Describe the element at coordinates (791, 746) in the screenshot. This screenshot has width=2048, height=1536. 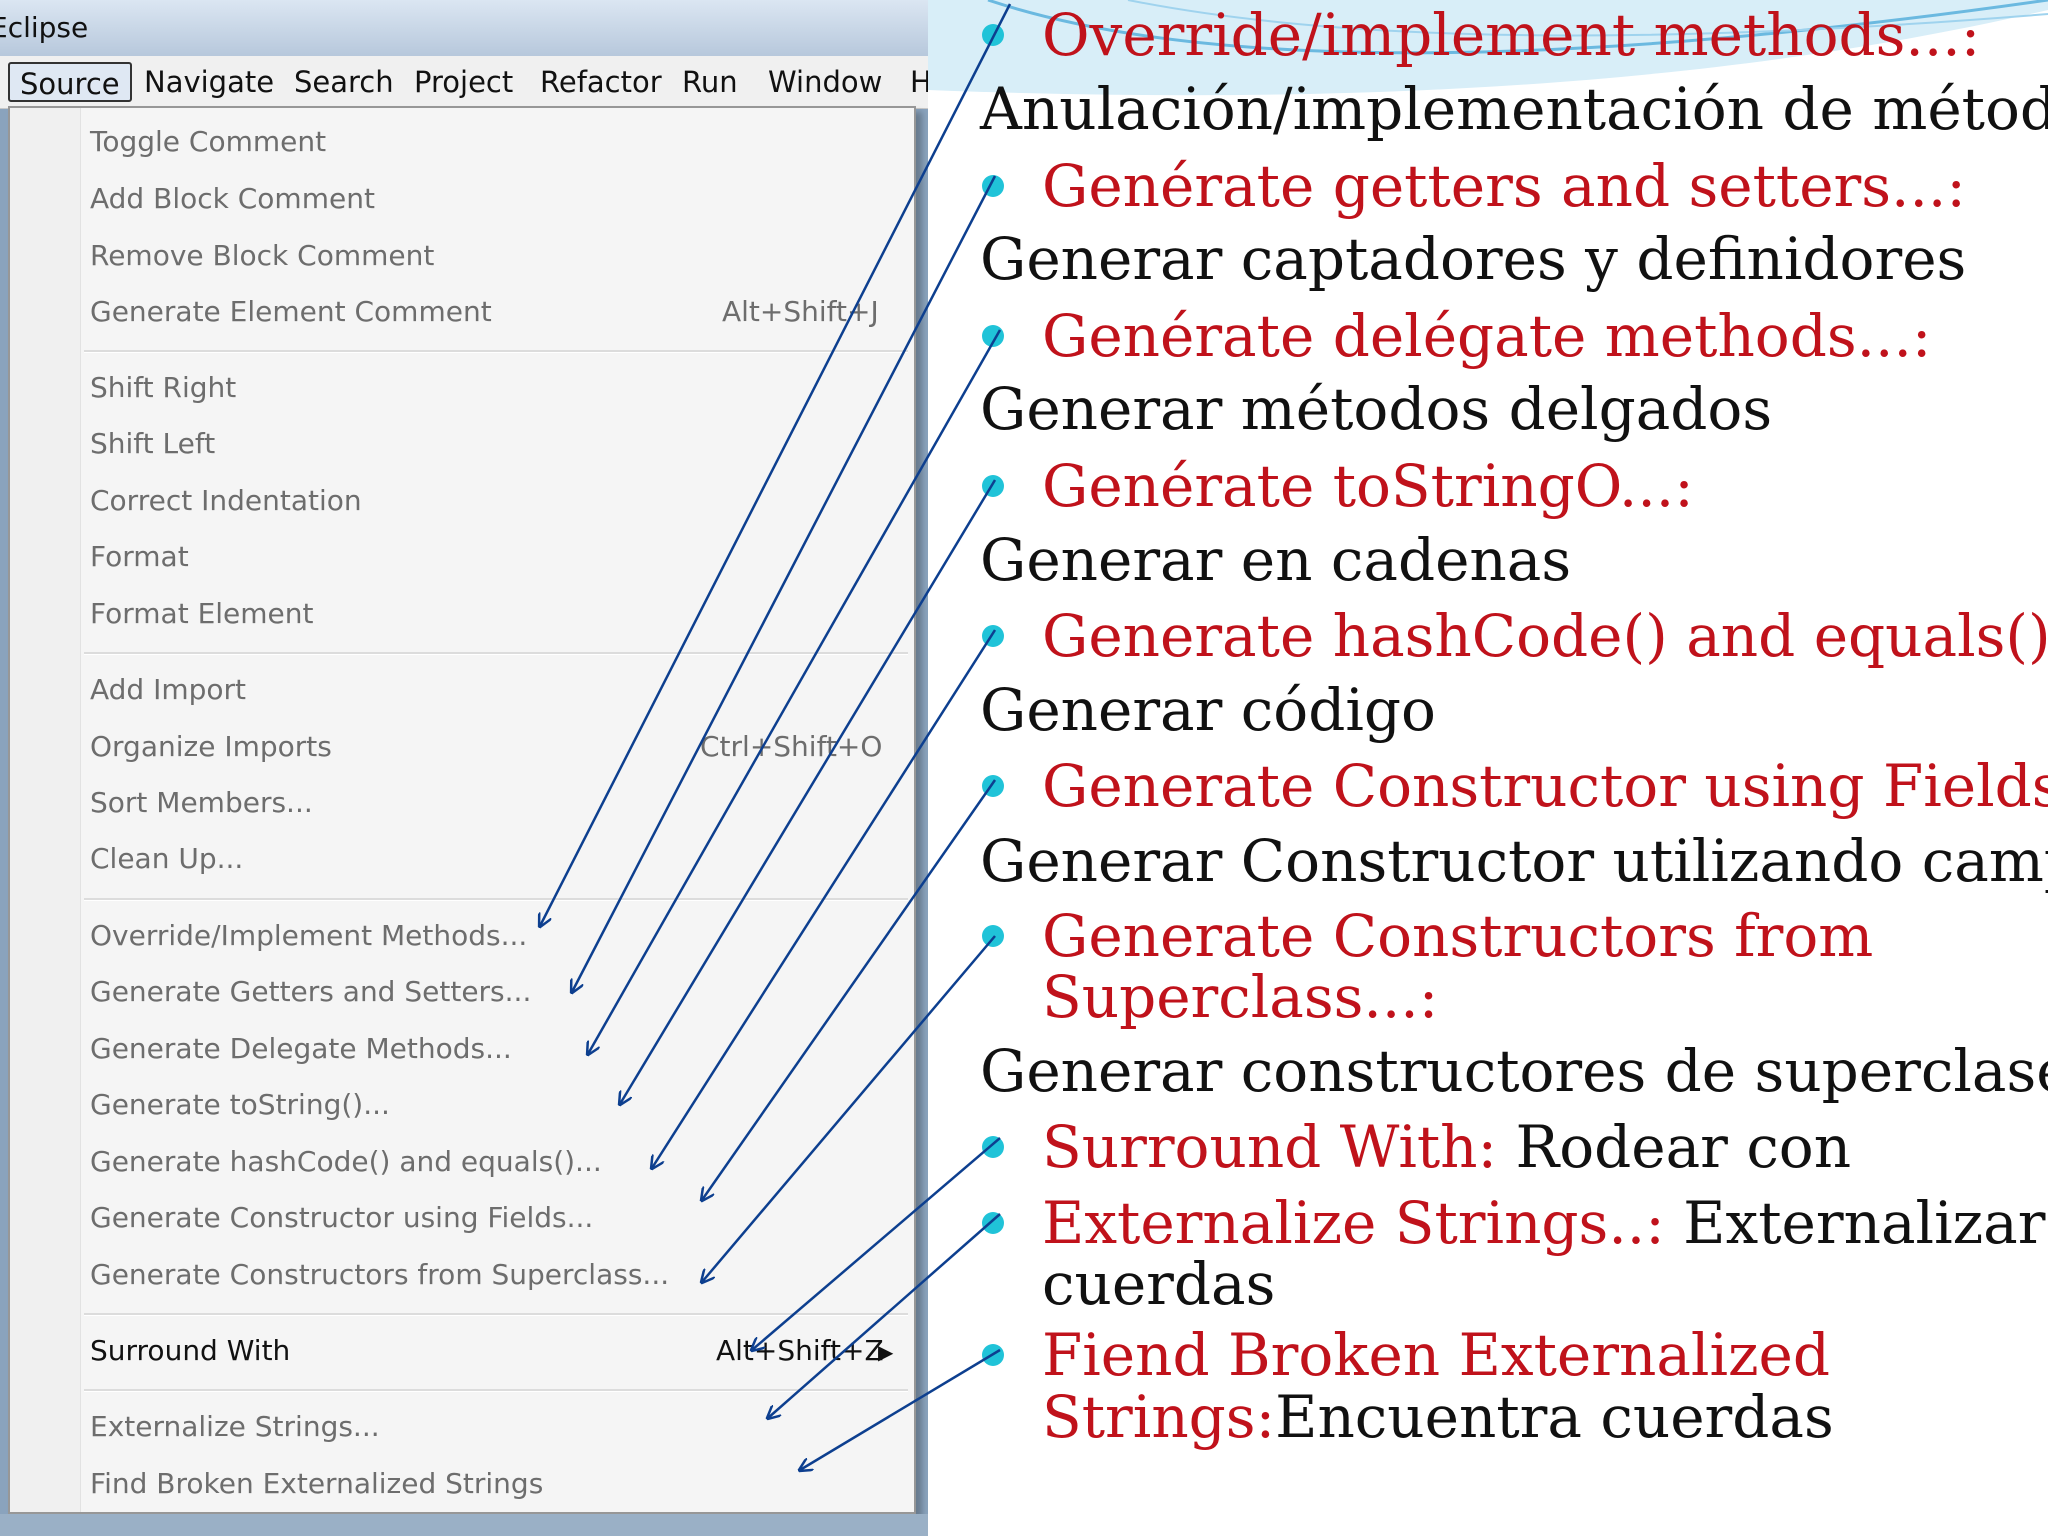
I see `shortcut-organize-imports: Ctrl+Shift+O` at that location.